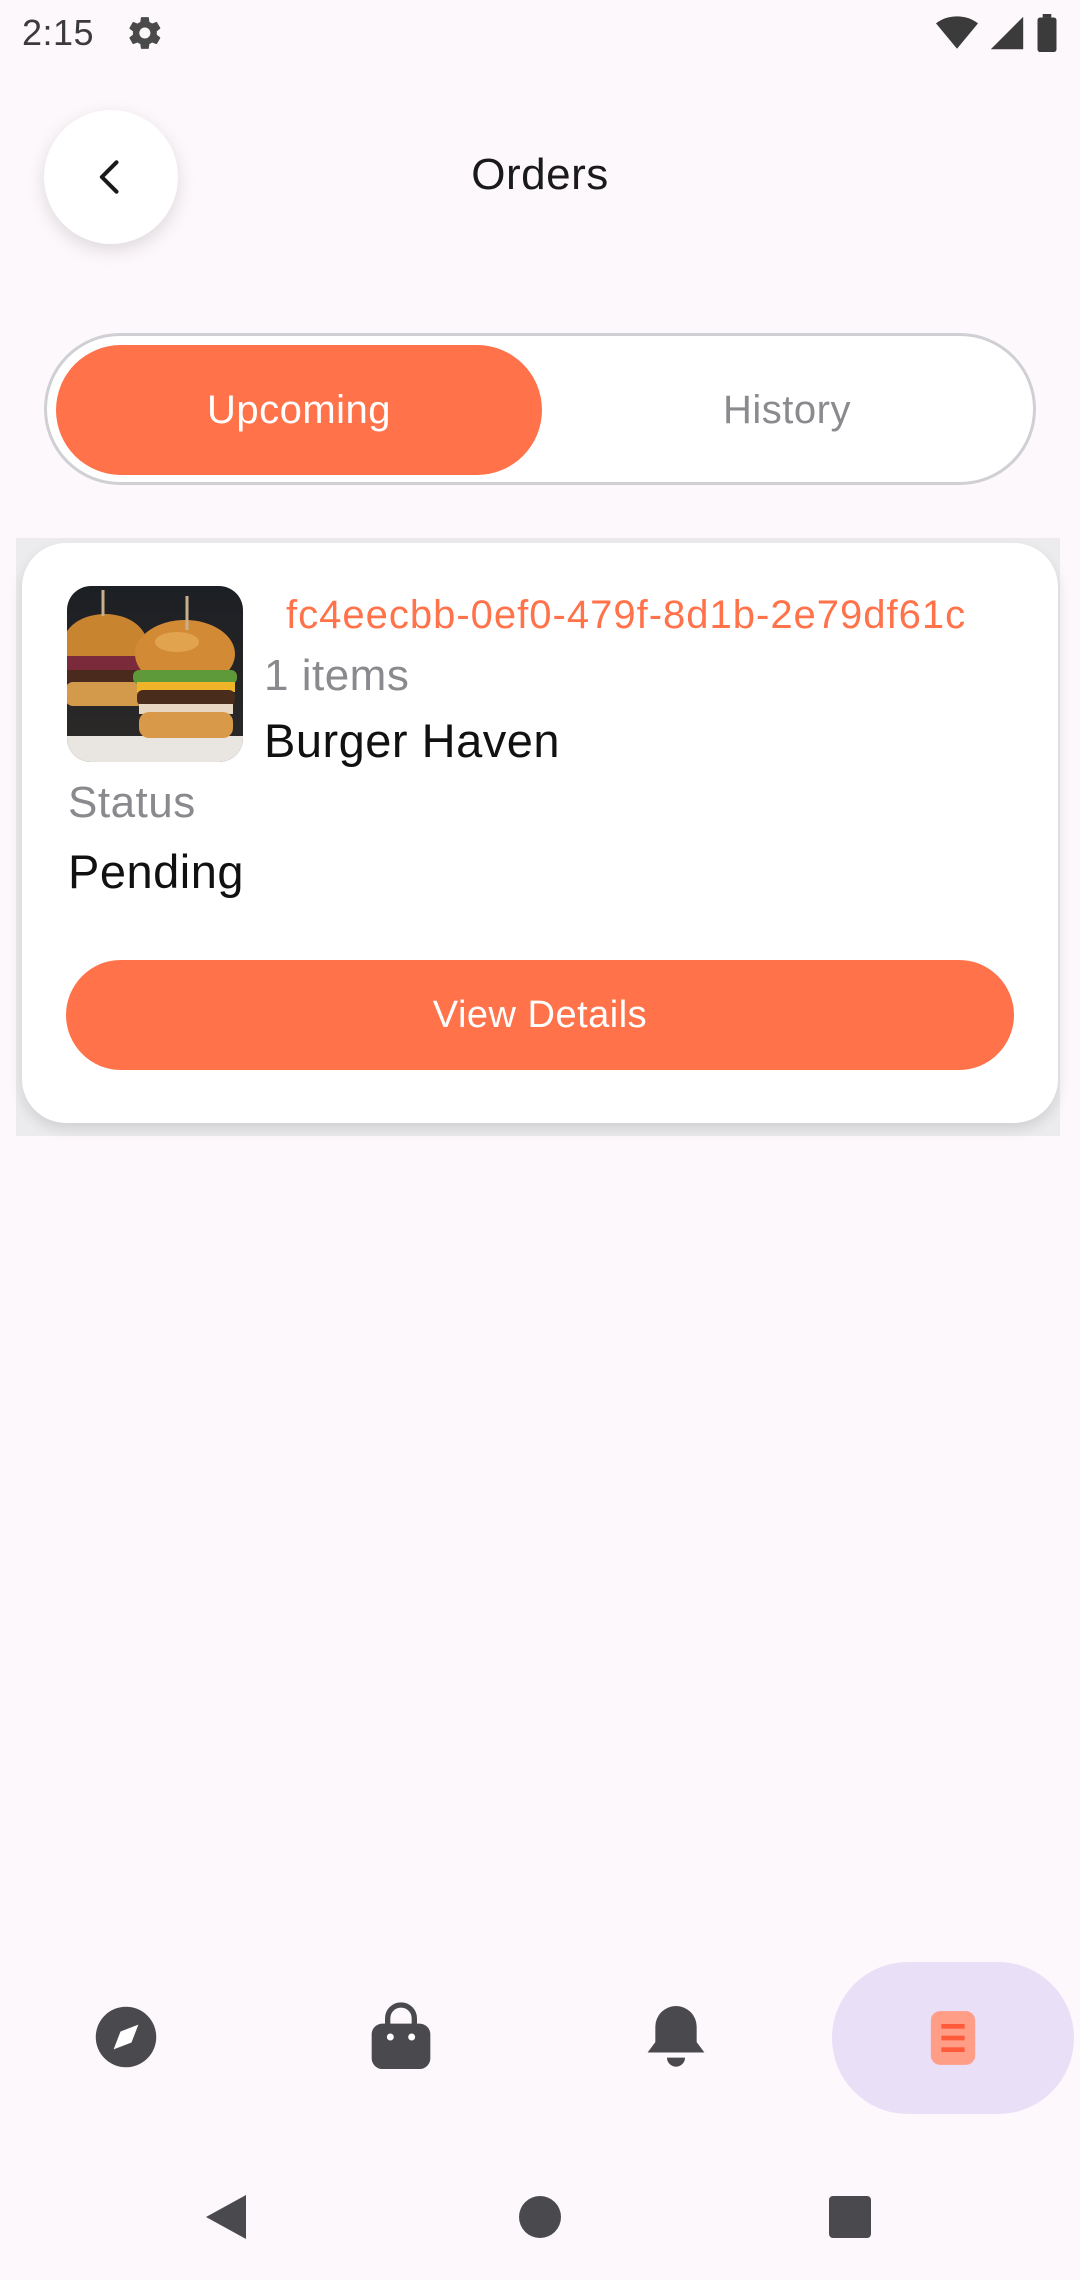 This screenshot has height=2280, width=1080. What do you see at coordinates (58, 32) in the screenshot?
I see `status-time: 2:15` at bounding box center [58, 32].